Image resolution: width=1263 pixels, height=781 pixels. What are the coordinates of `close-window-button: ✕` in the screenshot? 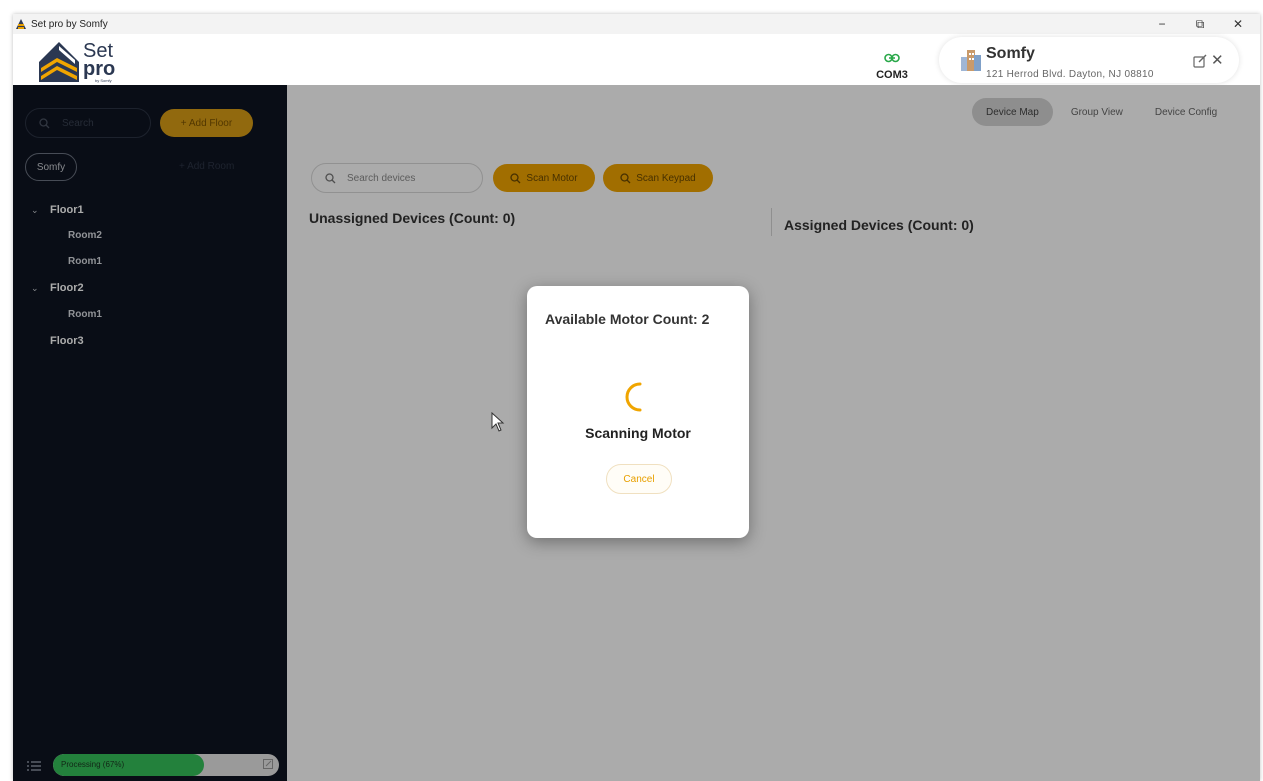 It's located at (1238, 24).